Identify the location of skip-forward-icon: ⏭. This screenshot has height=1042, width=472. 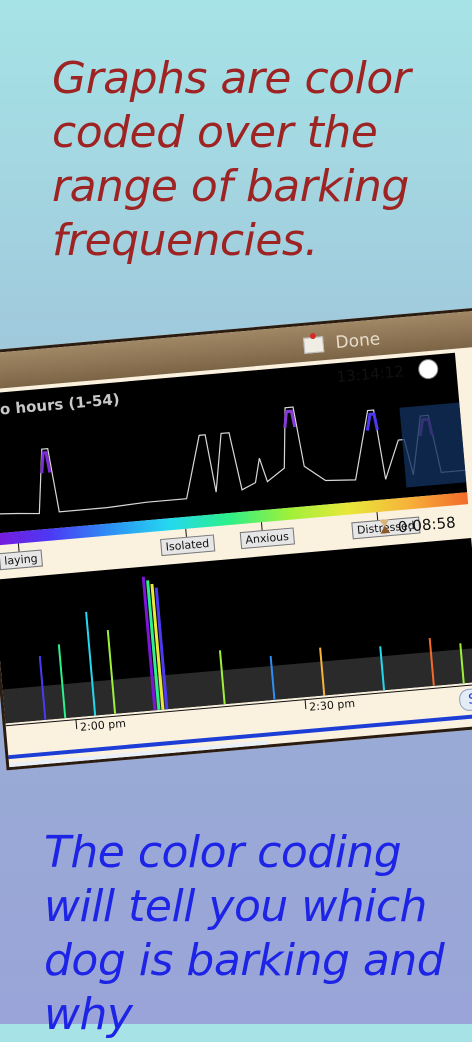
(139, 766).